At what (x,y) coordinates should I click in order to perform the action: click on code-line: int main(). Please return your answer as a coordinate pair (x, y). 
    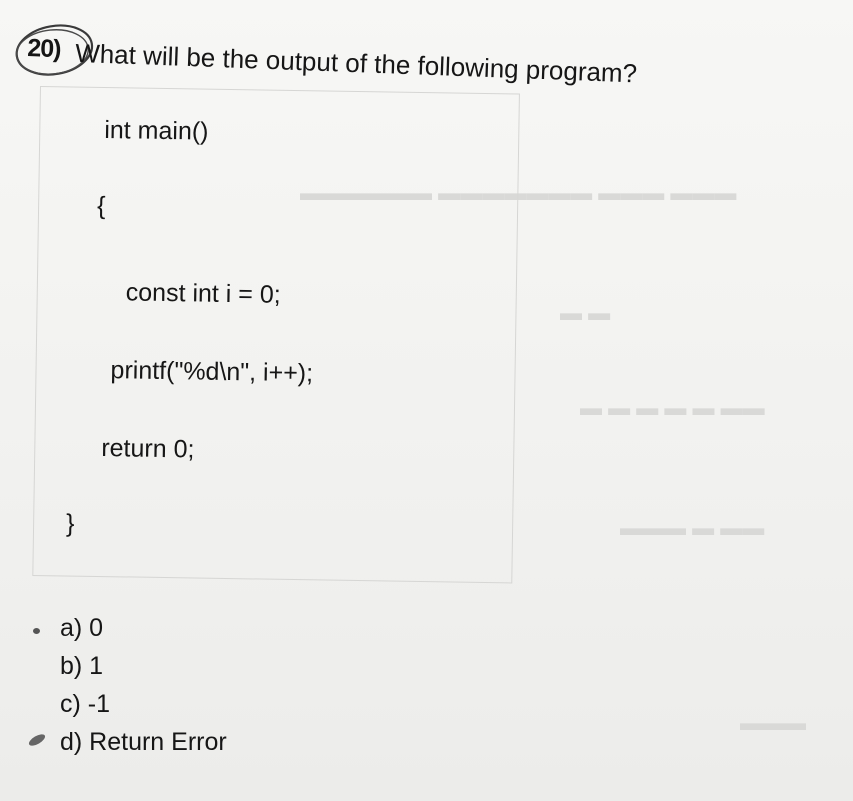
    Looking at the image, I should click on (156, 131).